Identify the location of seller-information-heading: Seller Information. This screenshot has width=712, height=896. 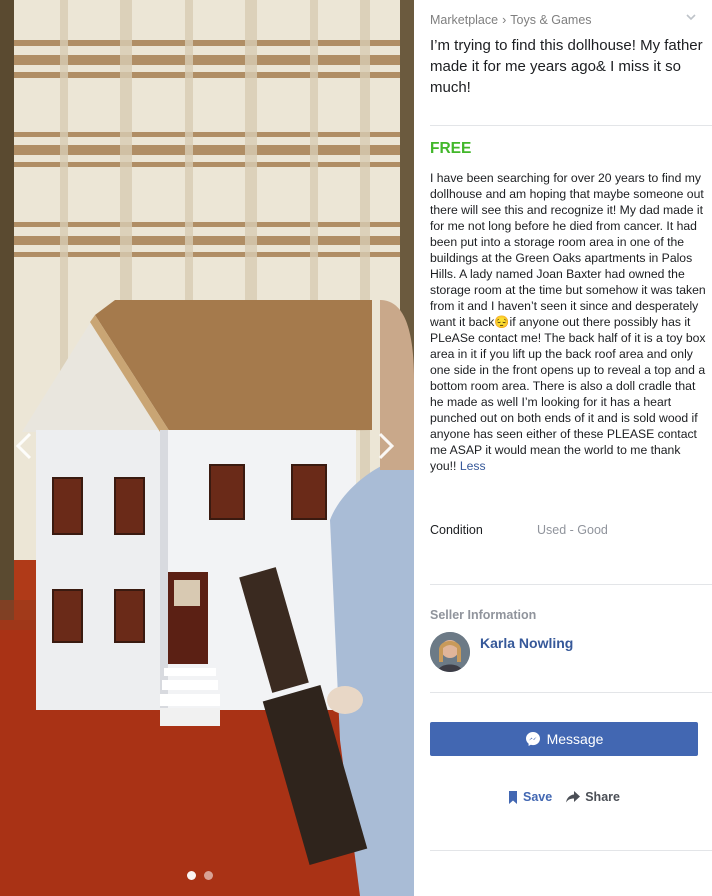
(483, 615).